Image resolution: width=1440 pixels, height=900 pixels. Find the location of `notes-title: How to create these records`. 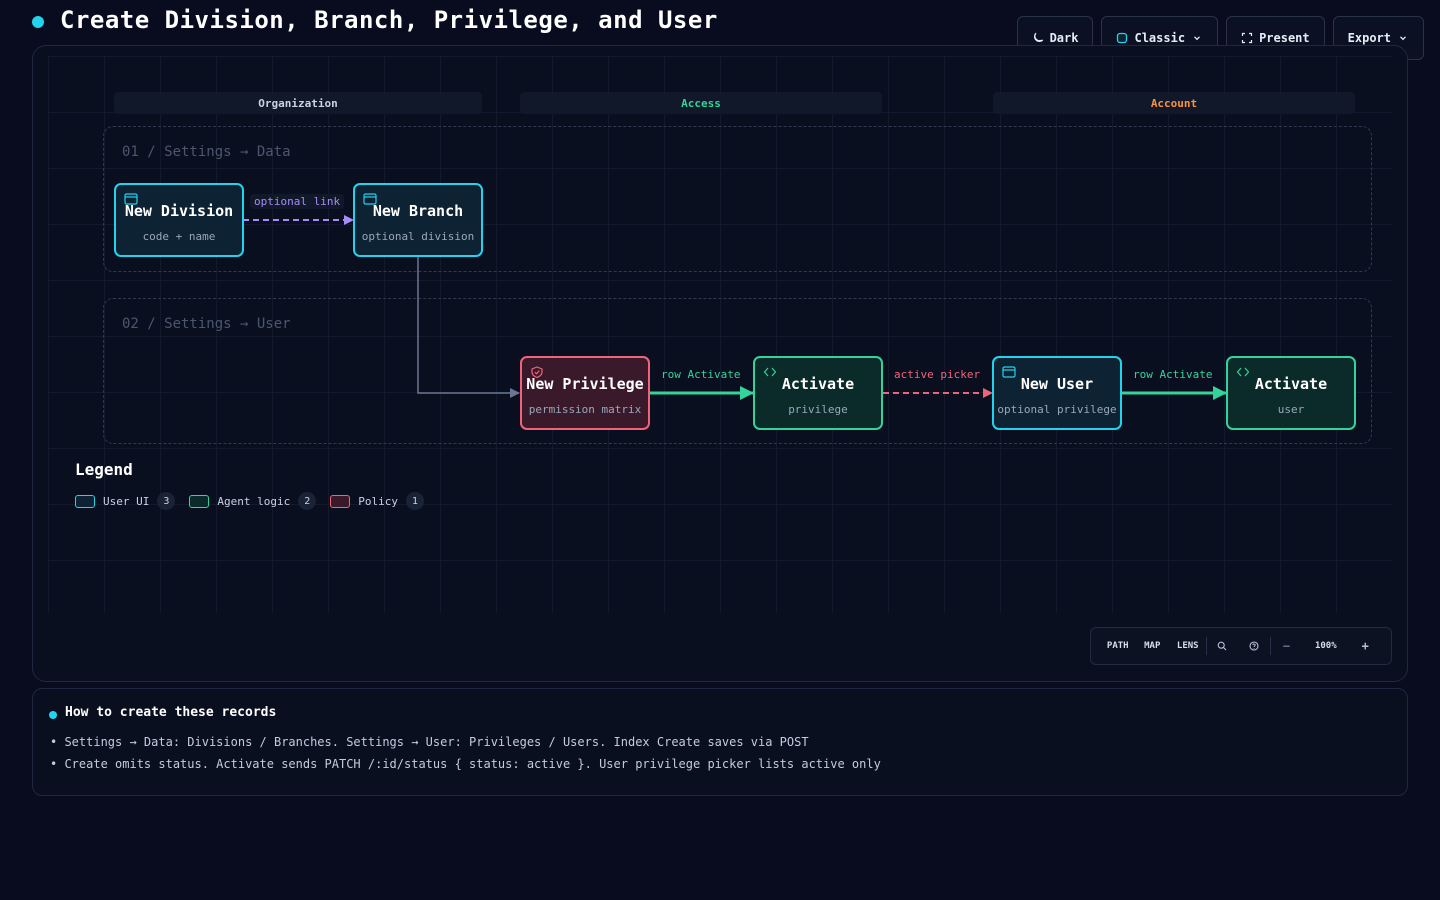

notes-title: How to create these records is located at coordinates (171, 712).